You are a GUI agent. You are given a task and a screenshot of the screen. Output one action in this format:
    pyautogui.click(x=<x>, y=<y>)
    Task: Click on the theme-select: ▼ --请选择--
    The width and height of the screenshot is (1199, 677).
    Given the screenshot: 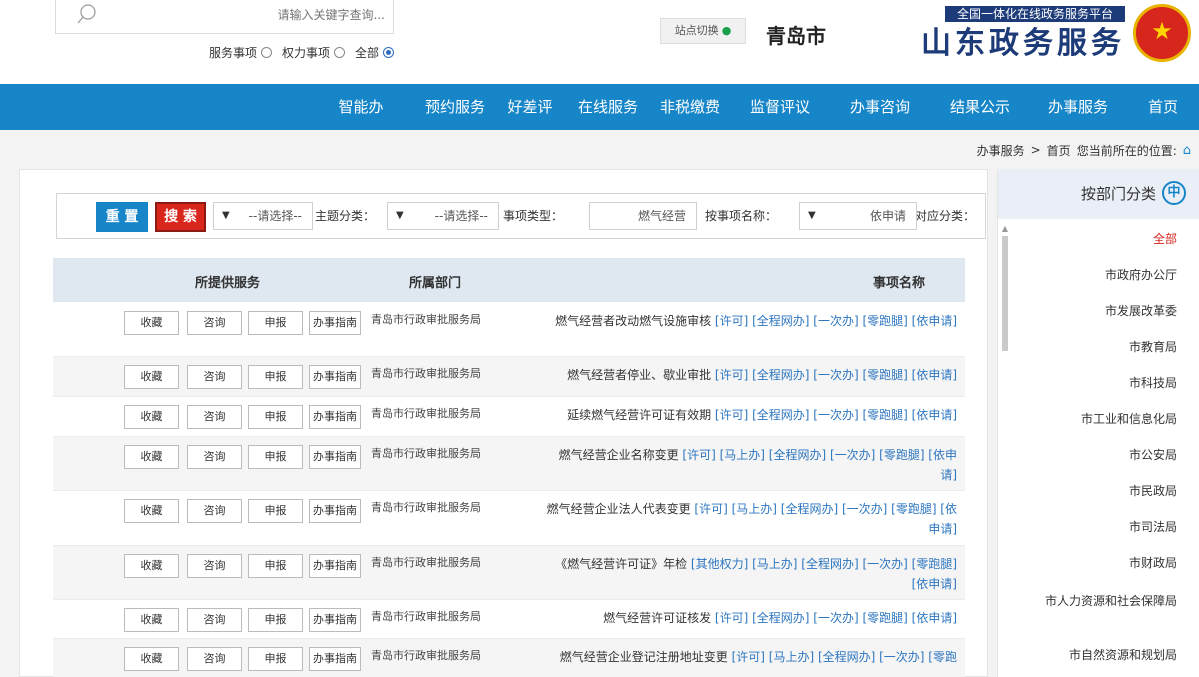 What is the action you would take?
    pyautogui.click(x=263, y=216)
    